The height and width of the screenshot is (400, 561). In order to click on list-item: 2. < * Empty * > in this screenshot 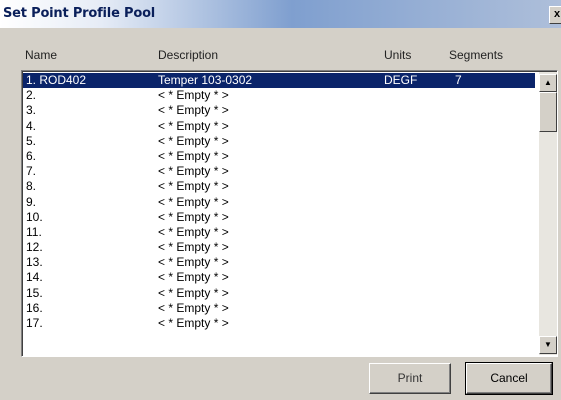, I will do `click(279, 95)`.